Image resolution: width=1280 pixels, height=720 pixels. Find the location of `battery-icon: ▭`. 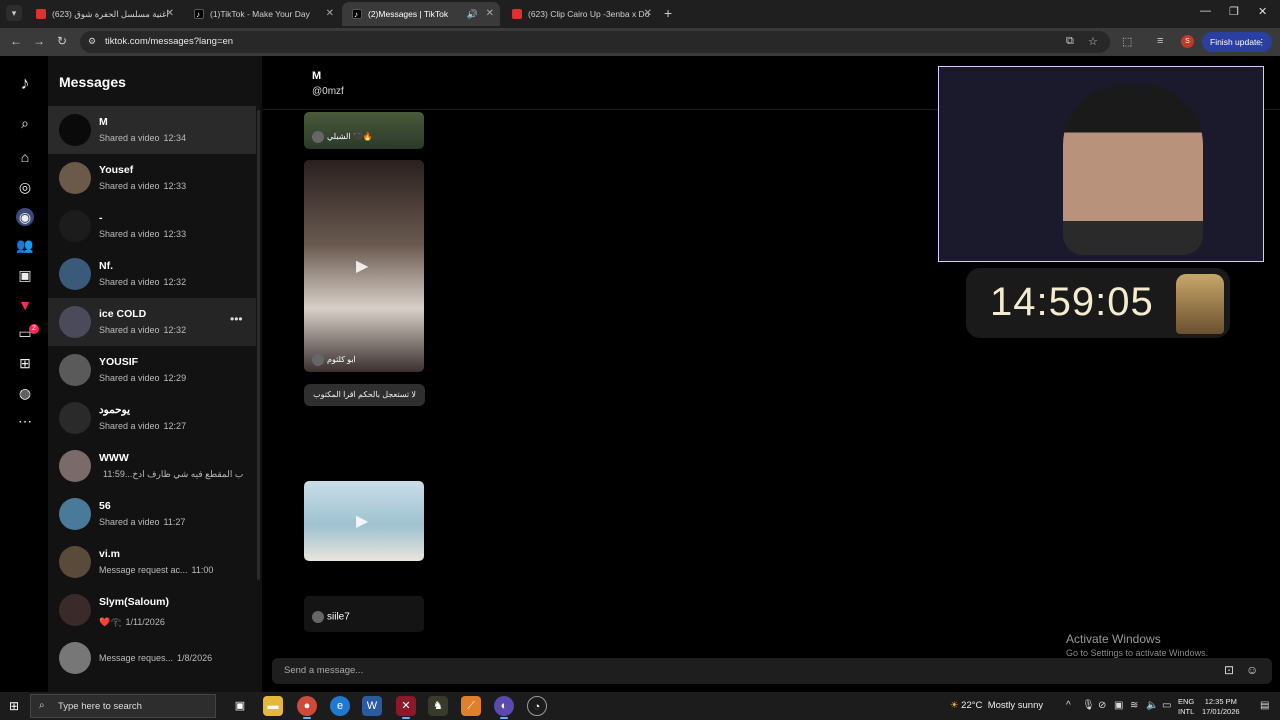

battery-icon: ▭ is located at coordinates (1166, 705).